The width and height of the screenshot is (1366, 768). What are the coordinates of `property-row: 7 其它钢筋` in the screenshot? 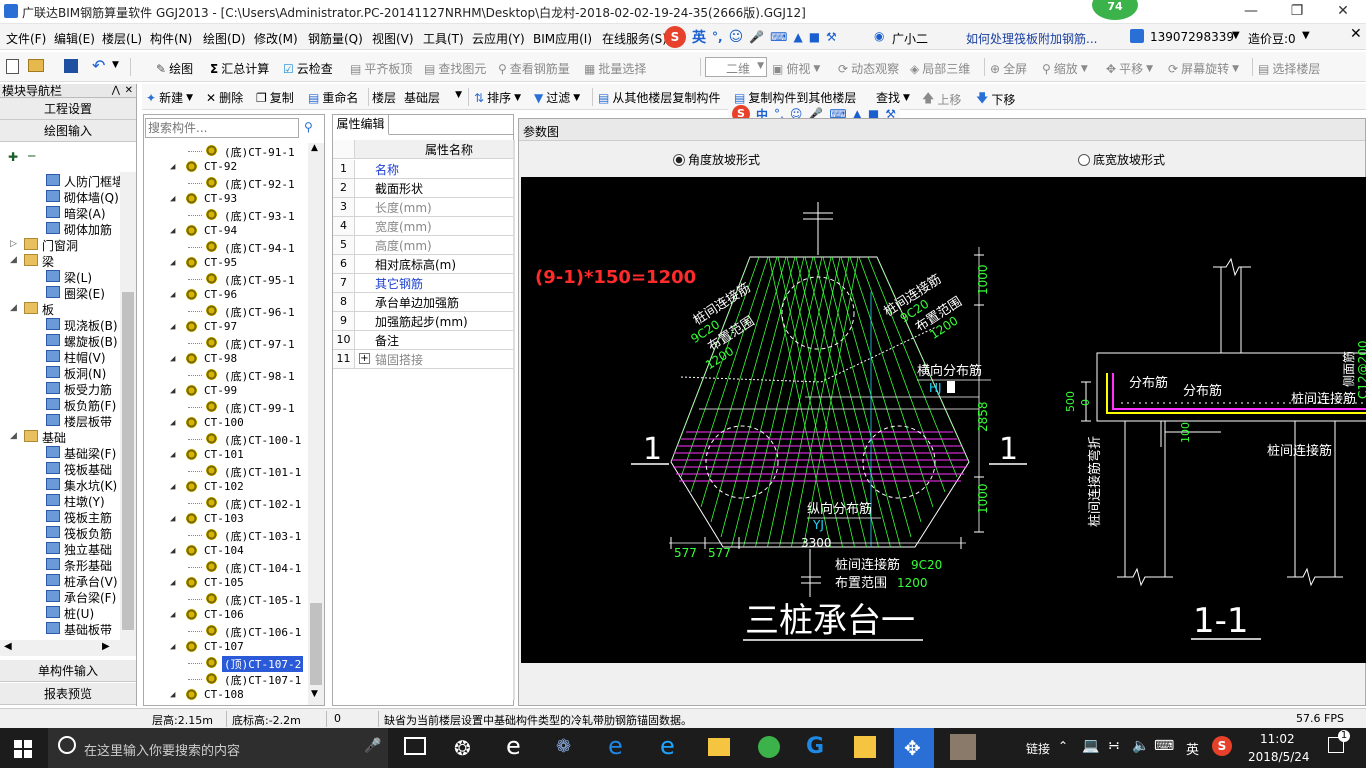 It's located at (423, 283).